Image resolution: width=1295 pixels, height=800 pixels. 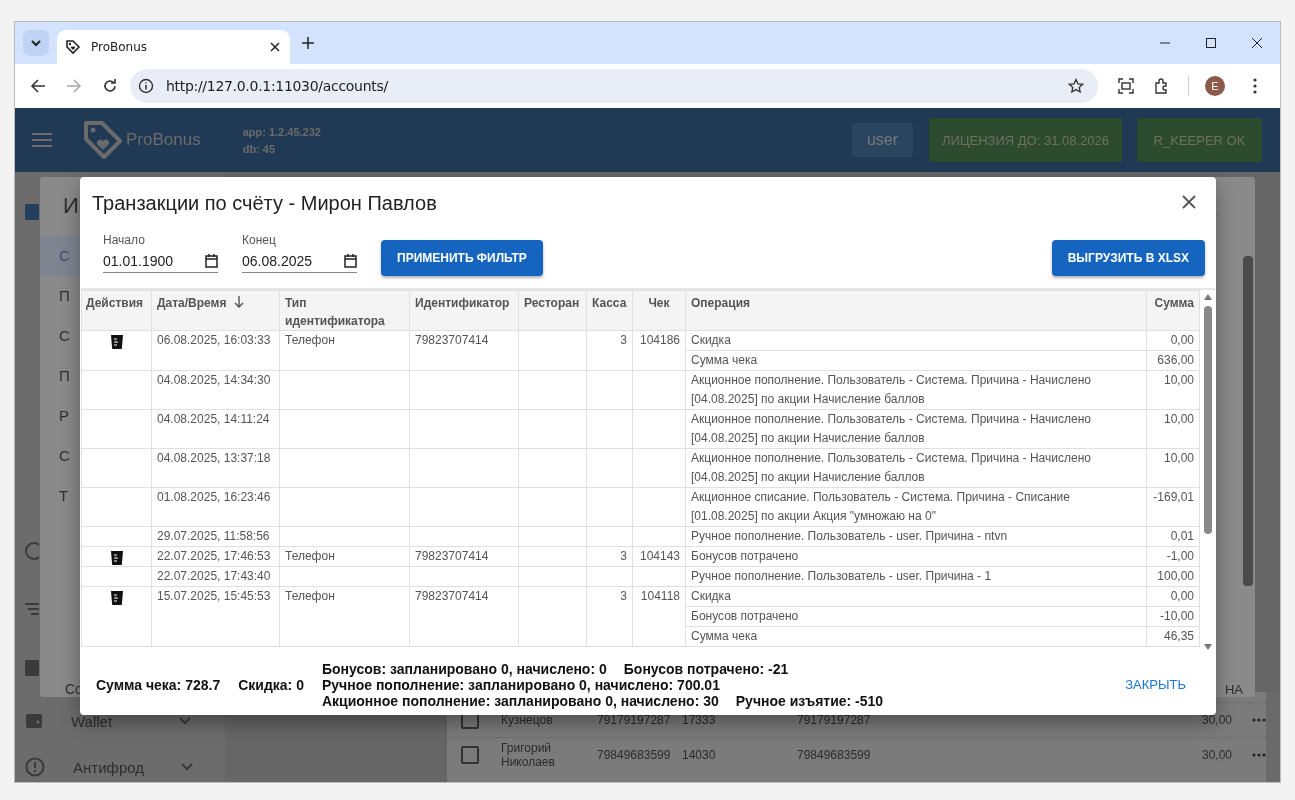 What do you see at coordinates (916, 536) in the screenshot?
I see `table-cell: Ручное пополнение. Пользователь - user. Причина - ntvn` at bounding box center [916, 536].